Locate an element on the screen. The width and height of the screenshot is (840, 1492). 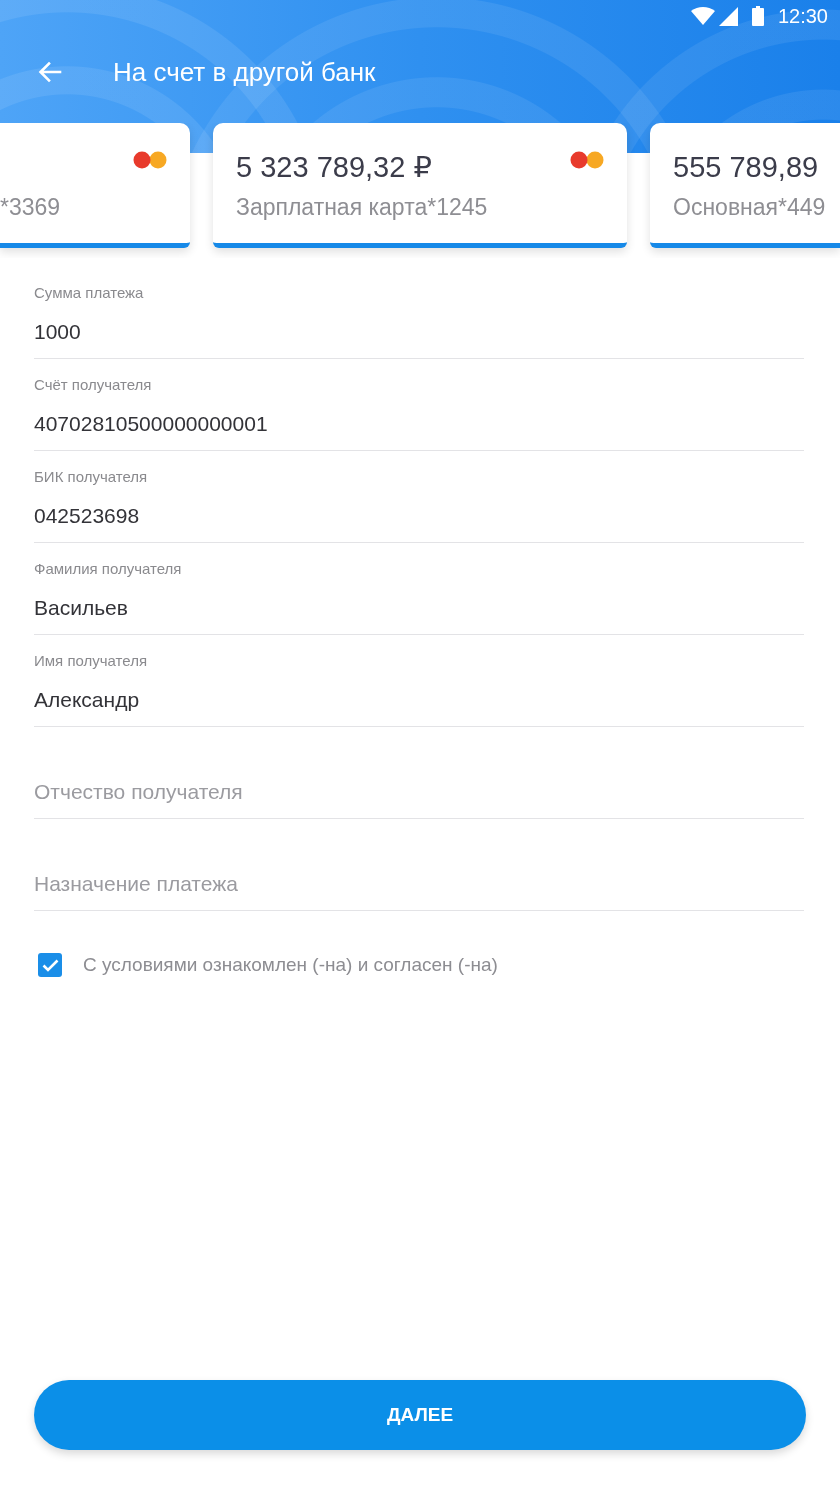
checkbox is located at coordinates (50, 965).